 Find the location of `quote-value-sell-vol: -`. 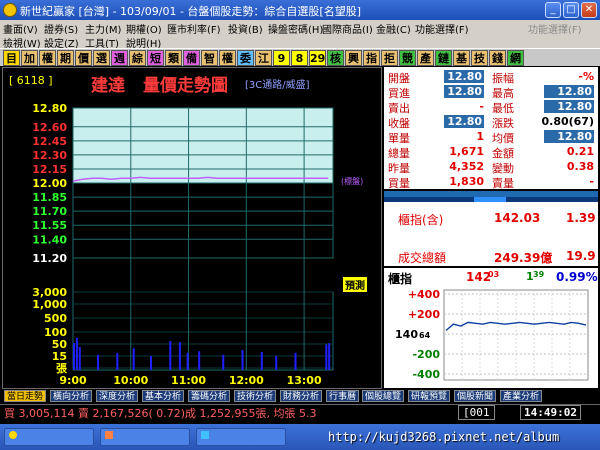

quote-value-sell-vol: - is located at coordinates (591, 181).